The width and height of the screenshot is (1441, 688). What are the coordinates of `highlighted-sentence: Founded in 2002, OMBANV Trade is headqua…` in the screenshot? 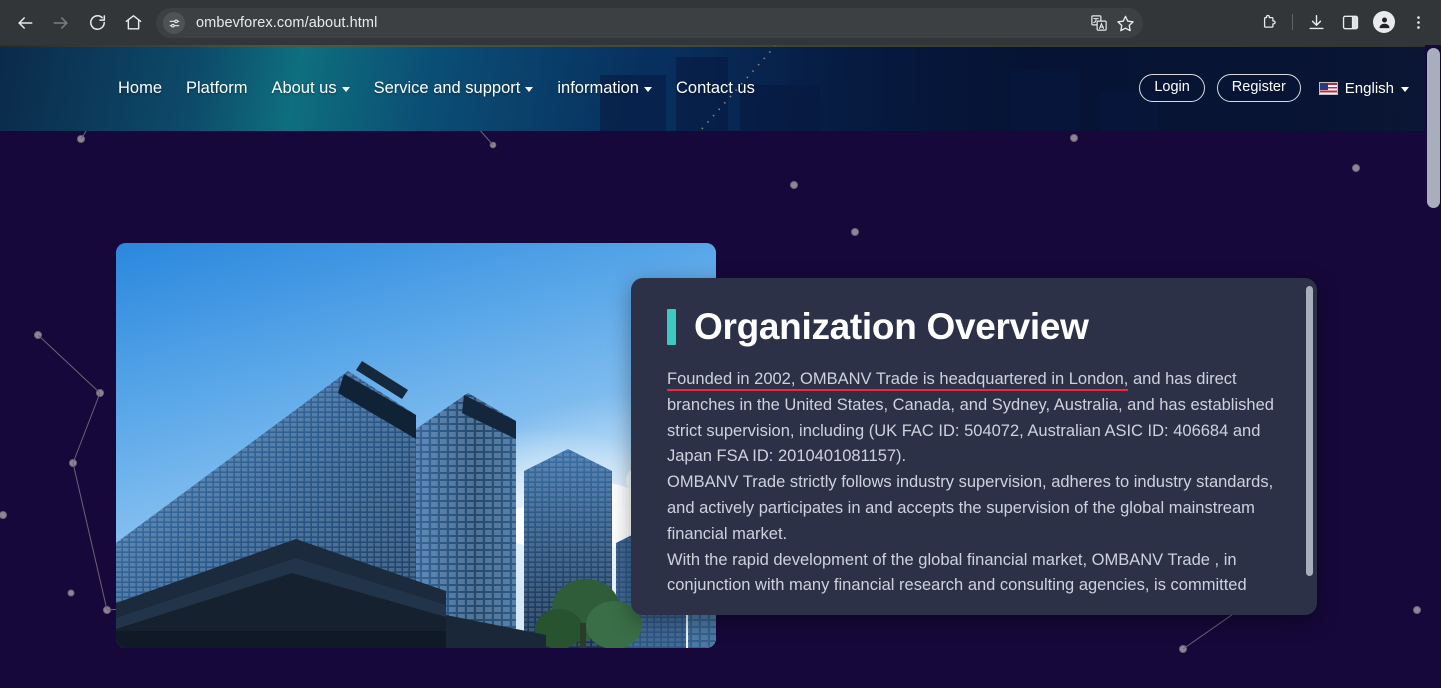 It's located at (898, 380).